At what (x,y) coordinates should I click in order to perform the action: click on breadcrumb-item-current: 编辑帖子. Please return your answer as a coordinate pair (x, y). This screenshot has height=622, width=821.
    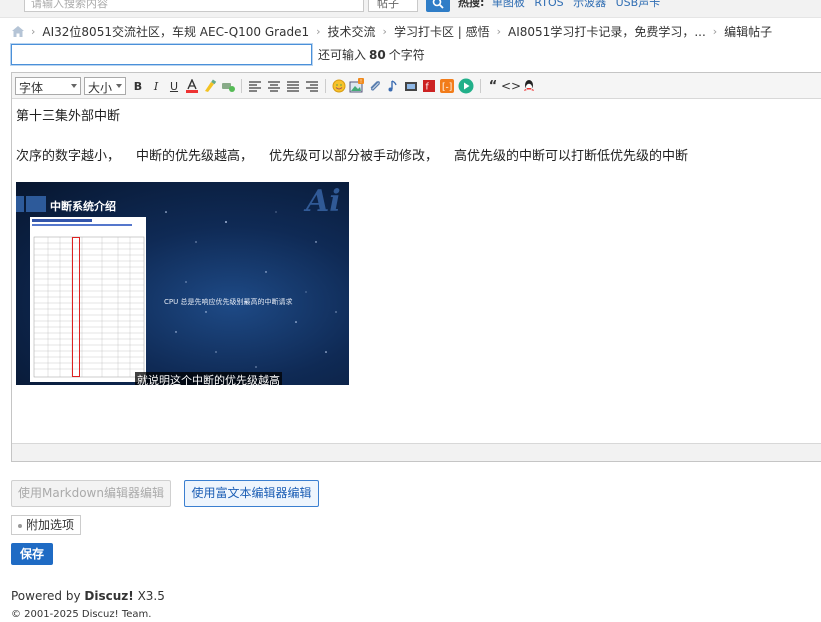
    Looking at the image, I should click on (748, 31).